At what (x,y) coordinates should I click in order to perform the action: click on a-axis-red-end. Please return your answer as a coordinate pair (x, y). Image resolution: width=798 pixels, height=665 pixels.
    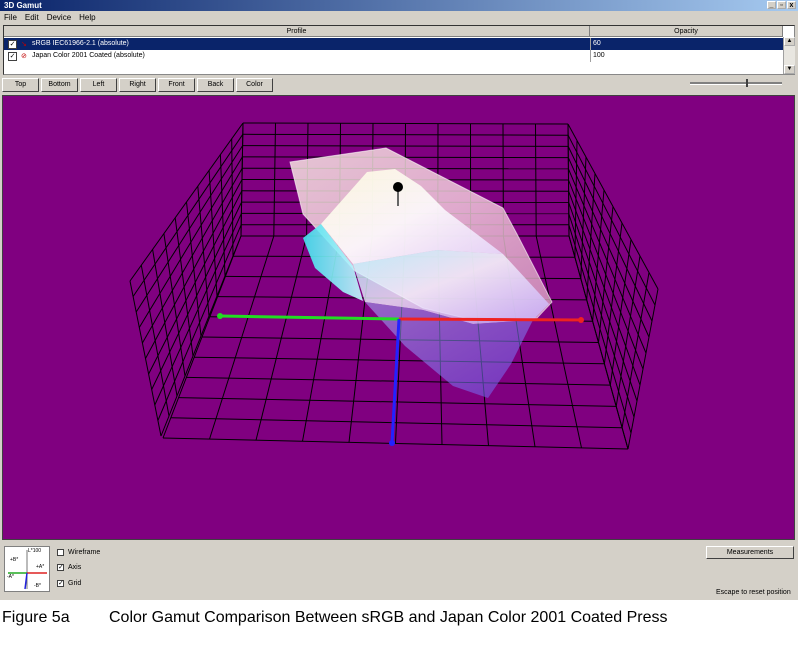
    Looking at the image, I should click on (581, 320).